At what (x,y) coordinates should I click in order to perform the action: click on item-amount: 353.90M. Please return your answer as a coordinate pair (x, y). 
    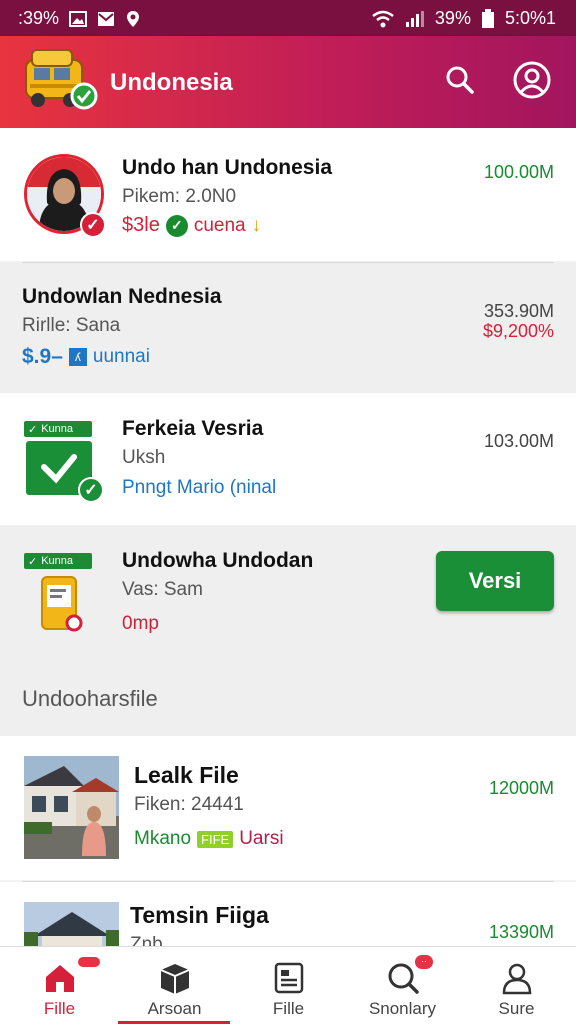
    Looking at the image, I should click on (518, 311).